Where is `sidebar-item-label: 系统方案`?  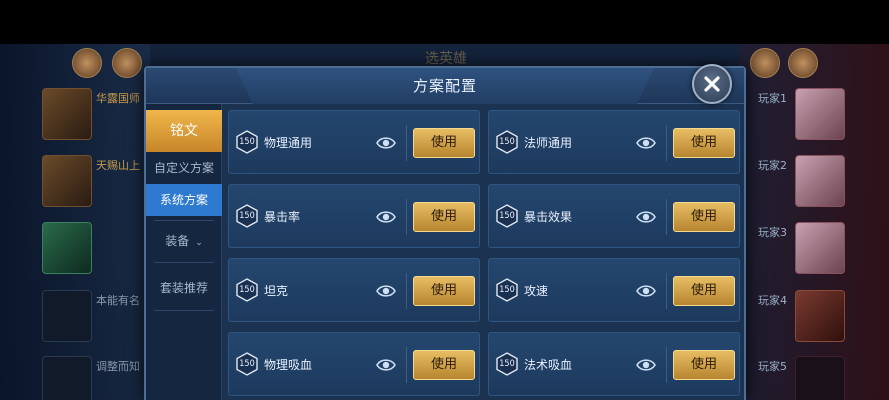 sidebar-item-label: 系统方案 is located at coordinates (183, 200).